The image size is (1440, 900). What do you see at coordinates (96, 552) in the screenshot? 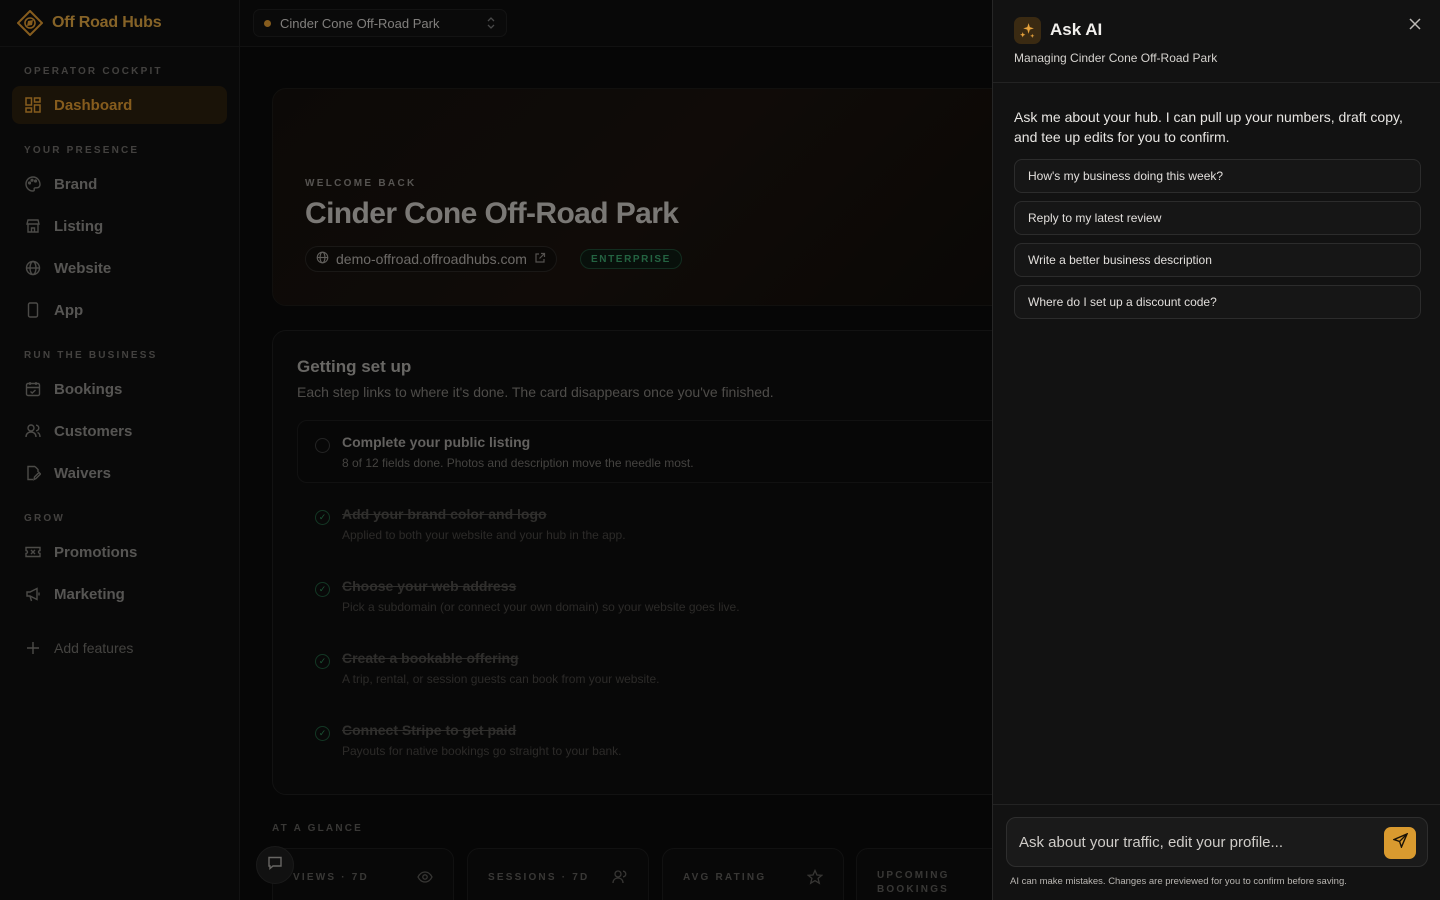
I see `sidebar-item-label: Promotions` at bounding box center [96, 552].